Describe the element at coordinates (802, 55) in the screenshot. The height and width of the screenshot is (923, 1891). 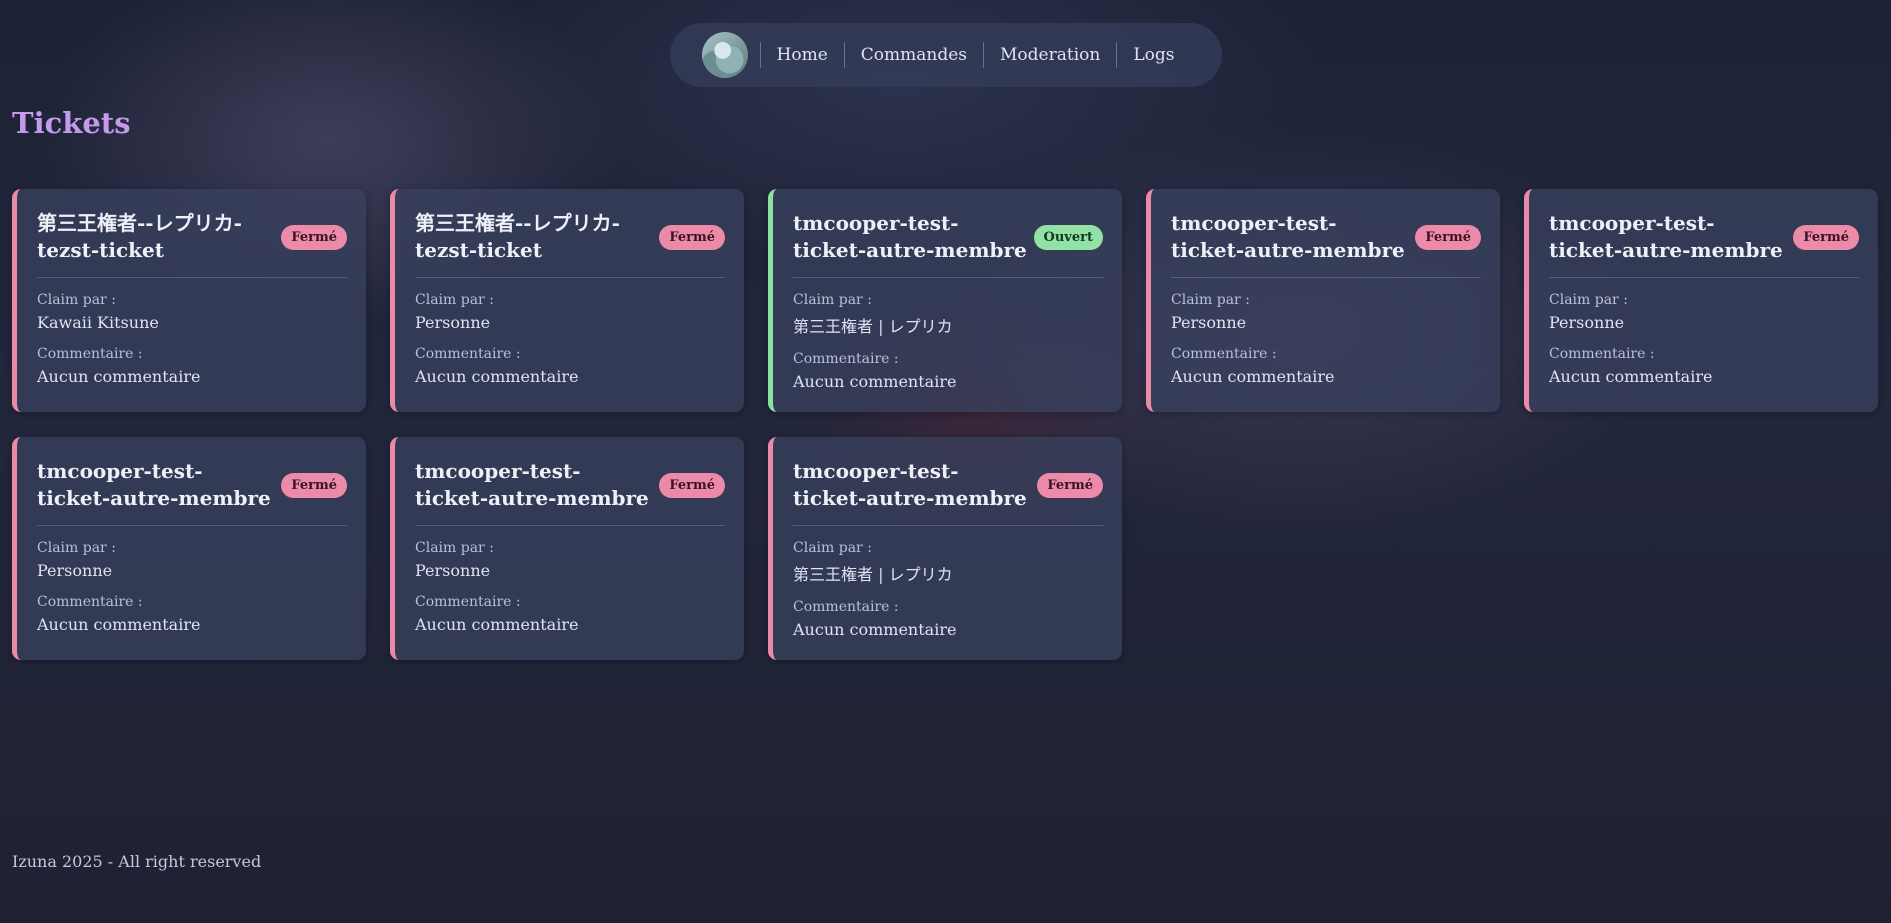
I see `nav-link-home: Home` at that location.